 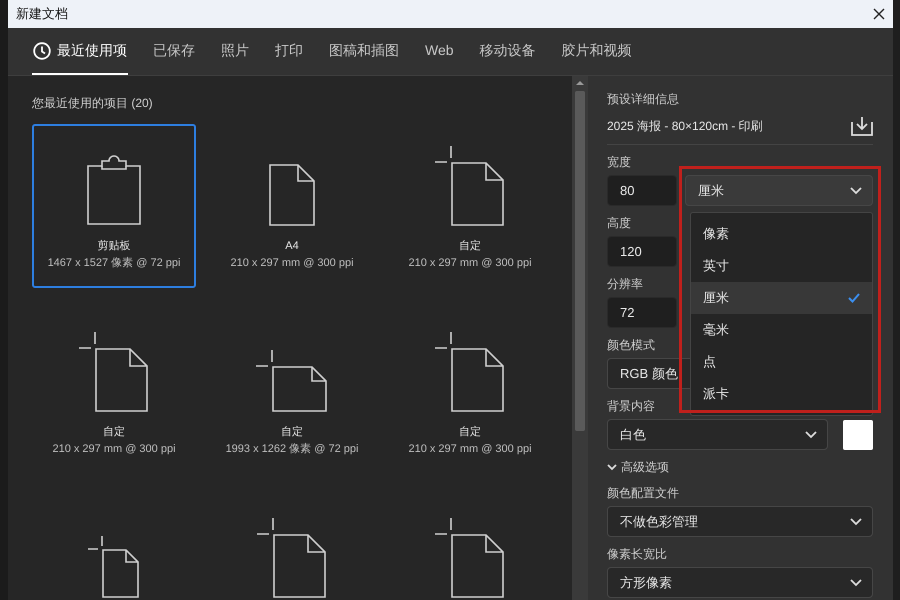 I want to click on preset-name: 剪贴板, so click(x=114, y=246).